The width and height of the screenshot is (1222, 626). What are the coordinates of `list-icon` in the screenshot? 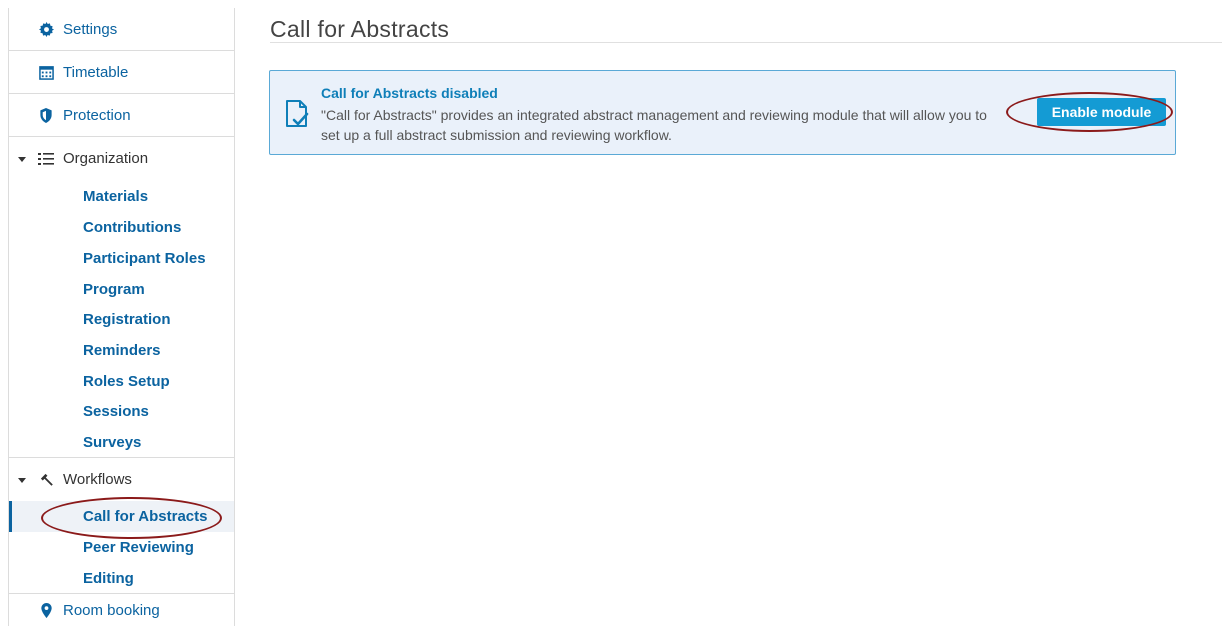 It's located at (46, 159).